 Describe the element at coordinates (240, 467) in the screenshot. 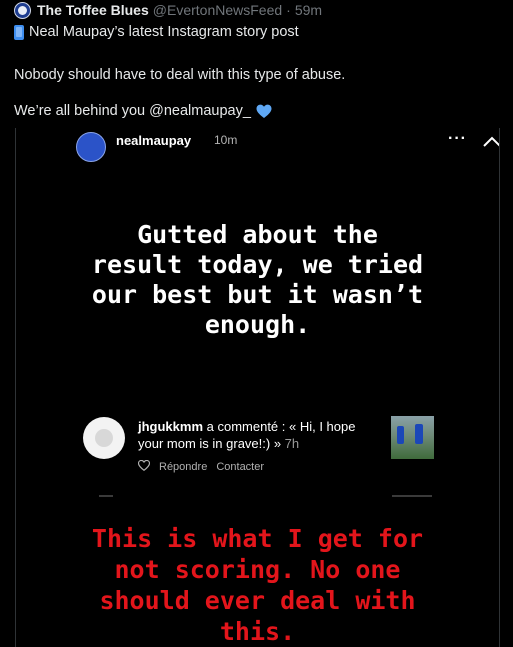

I see `contact-button: Contacter` at that location.